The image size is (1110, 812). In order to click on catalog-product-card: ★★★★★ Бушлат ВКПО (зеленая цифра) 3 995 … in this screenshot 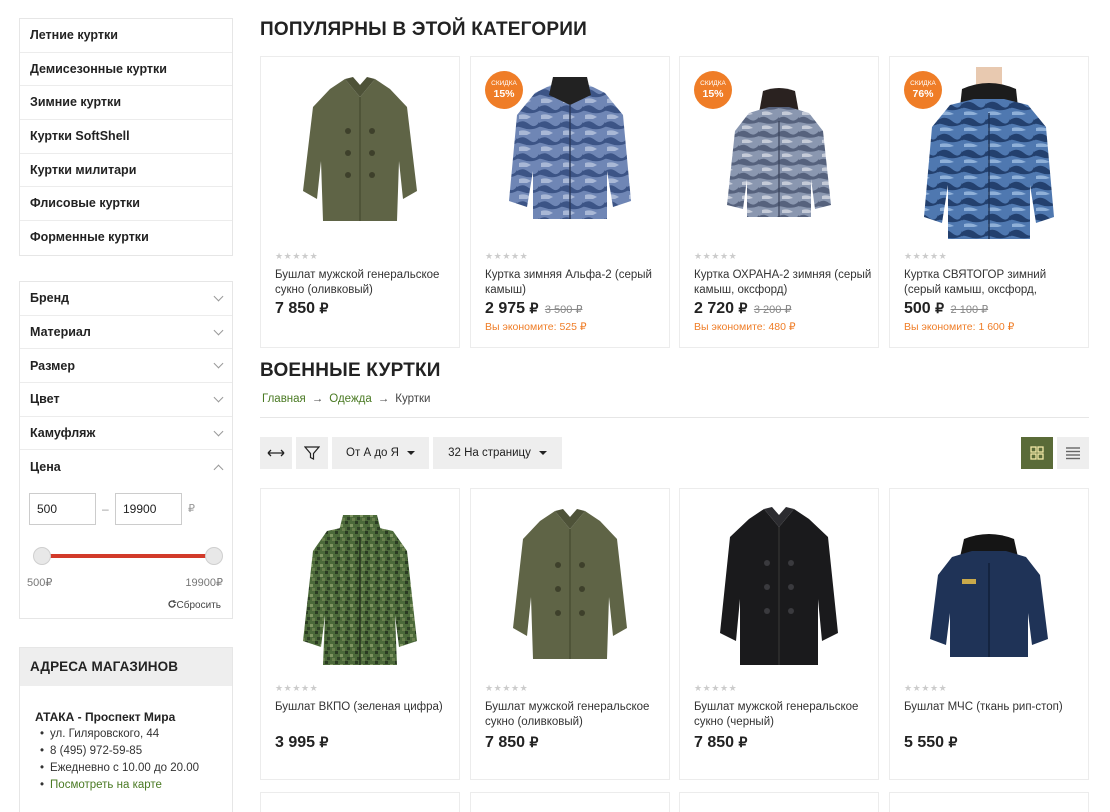, I will do `click(360, 634)`.